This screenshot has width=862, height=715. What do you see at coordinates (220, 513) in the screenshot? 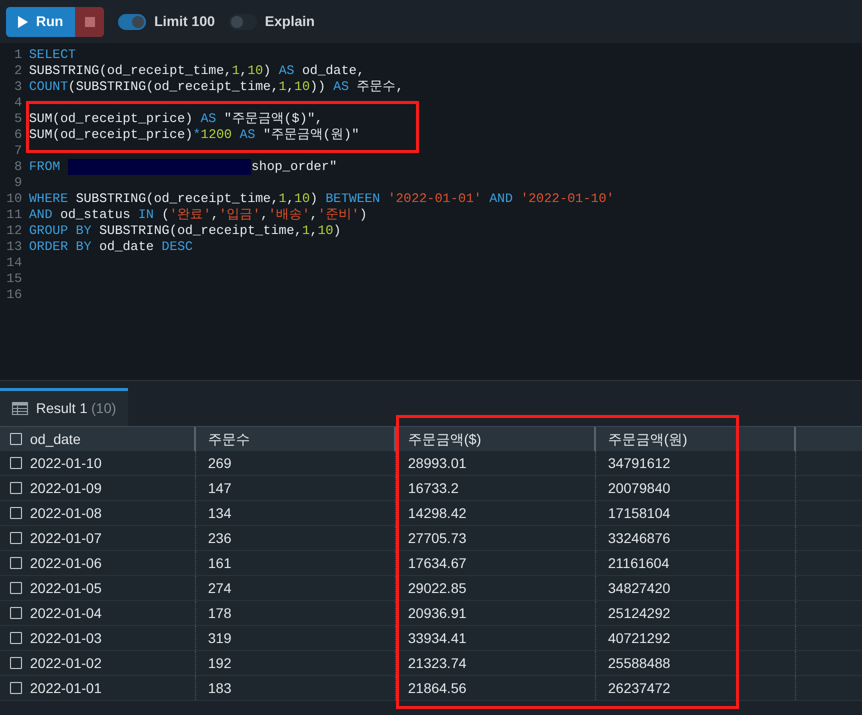
I see `table-cell-text: 134` at bounding box center [220, 513].